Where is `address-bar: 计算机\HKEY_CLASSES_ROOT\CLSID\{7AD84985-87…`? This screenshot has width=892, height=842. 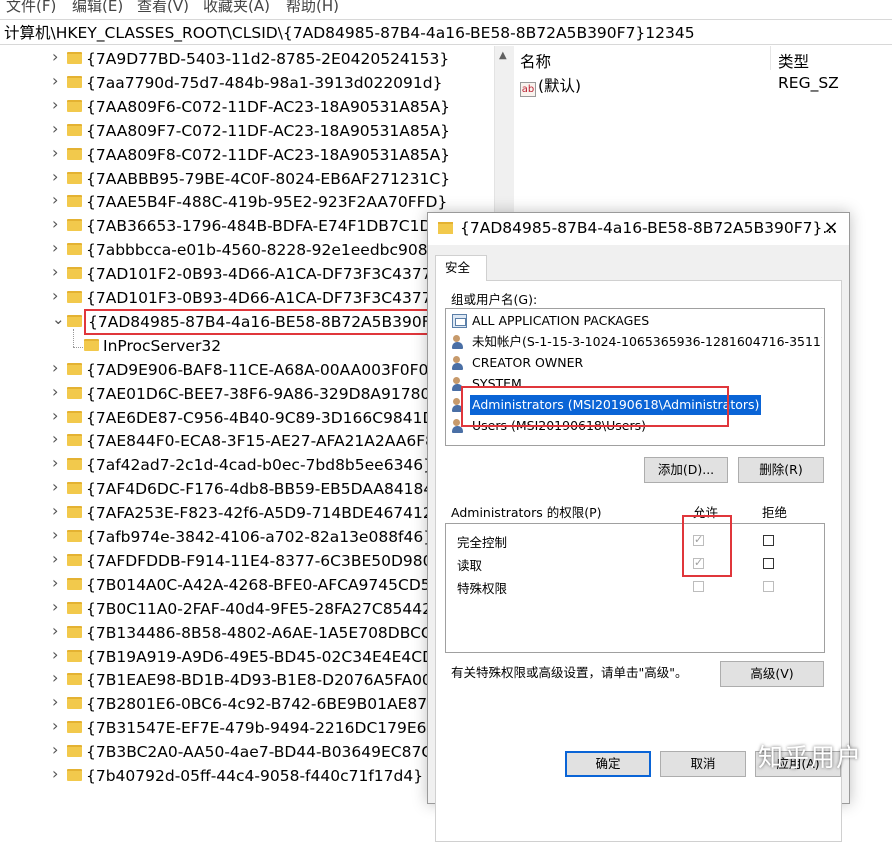 address-bar: 计算机\HKEY_CLASSES_ROOT\CLSID\{7AD84985-87… is located at coordinates (446, 32).